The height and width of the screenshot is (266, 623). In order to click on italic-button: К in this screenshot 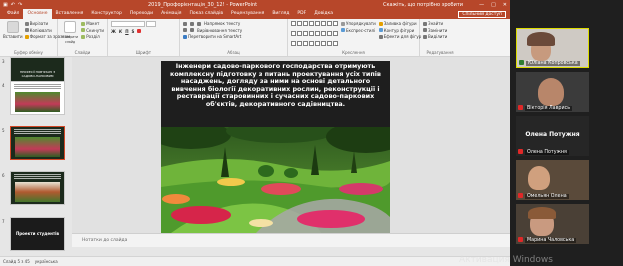, I will do `click(120, 31)`.